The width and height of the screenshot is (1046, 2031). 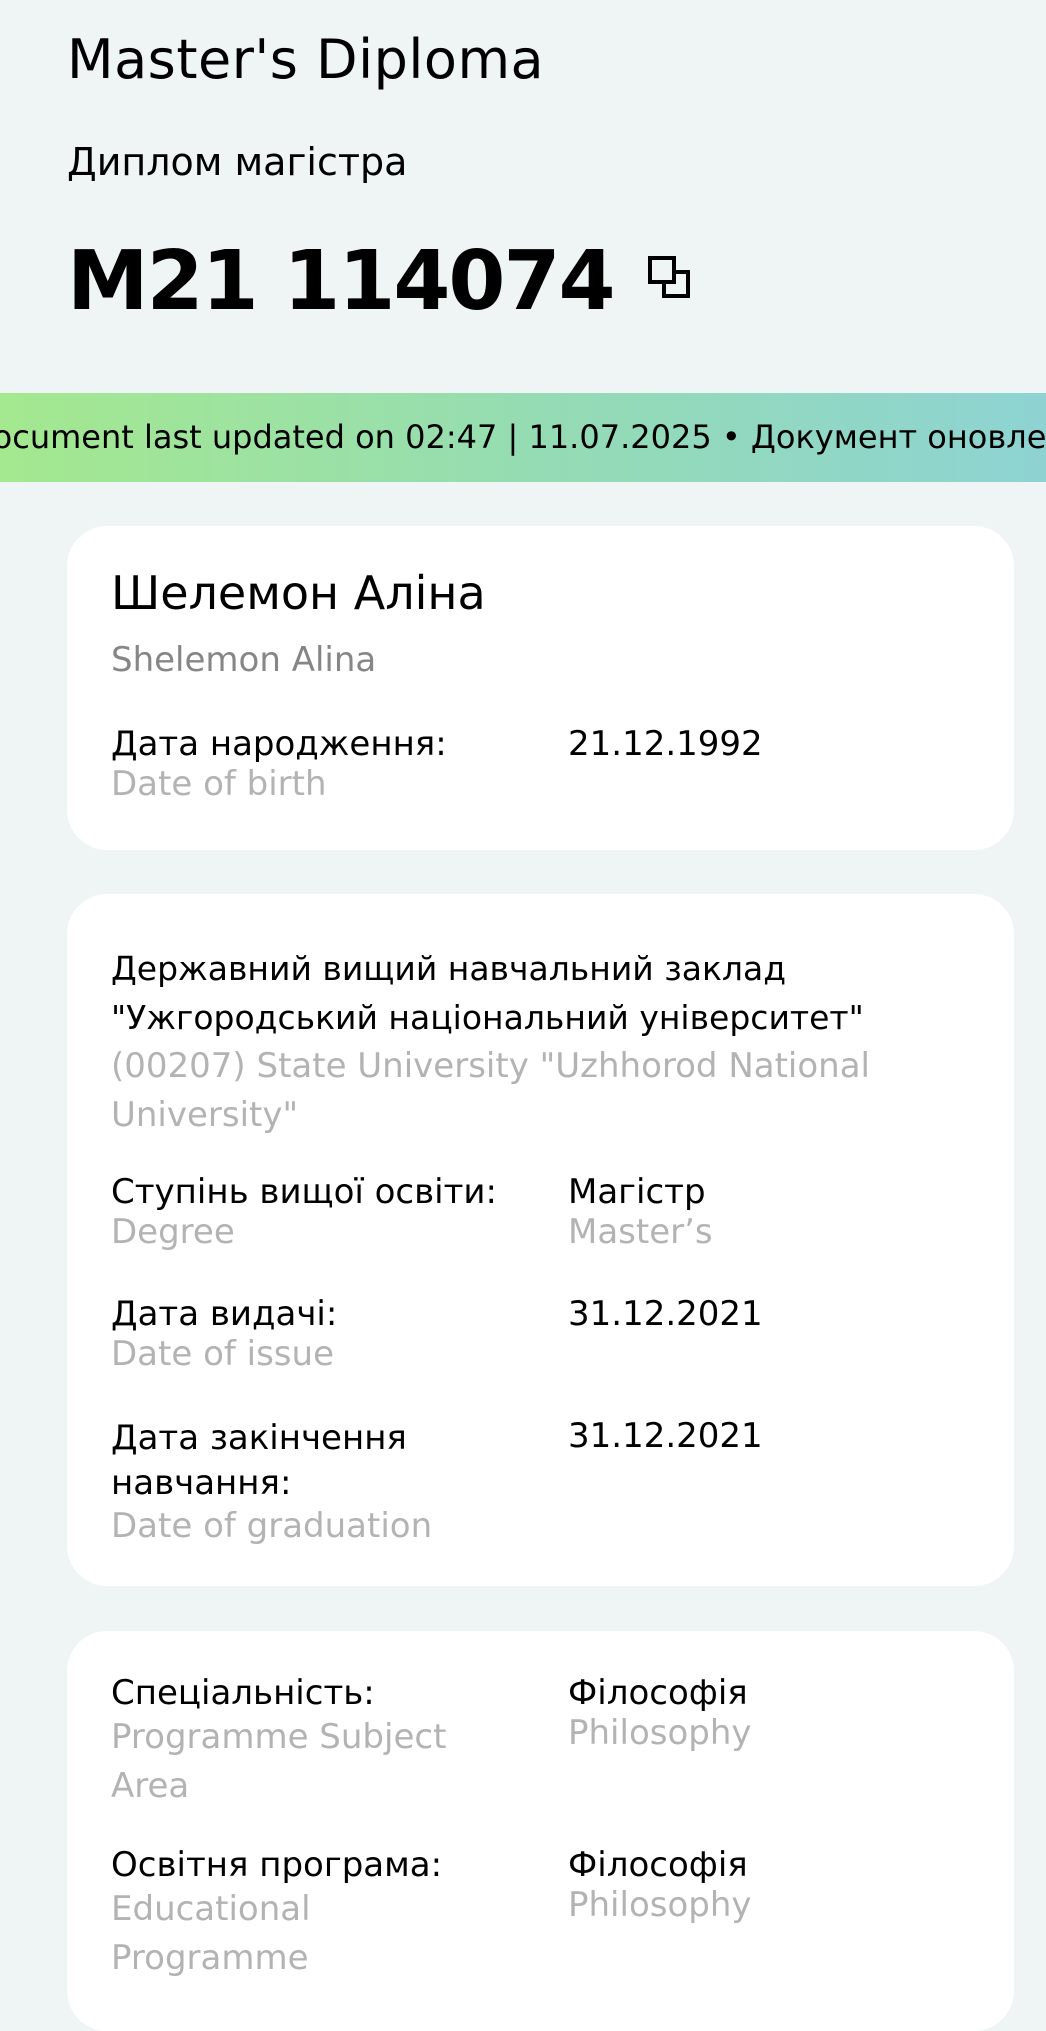 I want to click on issue-date-label-ua: Дата видачі:, so click(x=224, y=1314).